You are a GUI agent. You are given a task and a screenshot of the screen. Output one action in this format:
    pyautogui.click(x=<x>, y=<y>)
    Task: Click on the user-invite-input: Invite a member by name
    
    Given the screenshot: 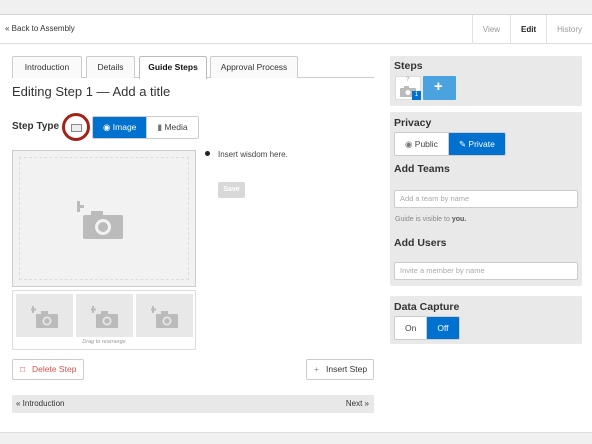 What is the action you would take?
    pyautogui.click(x=486, y=271)
    